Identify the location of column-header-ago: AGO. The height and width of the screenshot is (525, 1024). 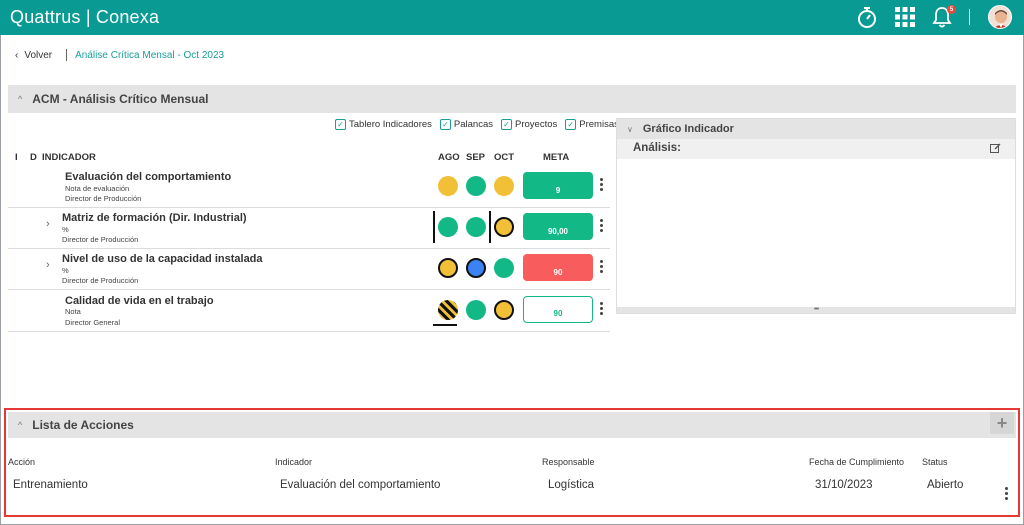
(449, 157).